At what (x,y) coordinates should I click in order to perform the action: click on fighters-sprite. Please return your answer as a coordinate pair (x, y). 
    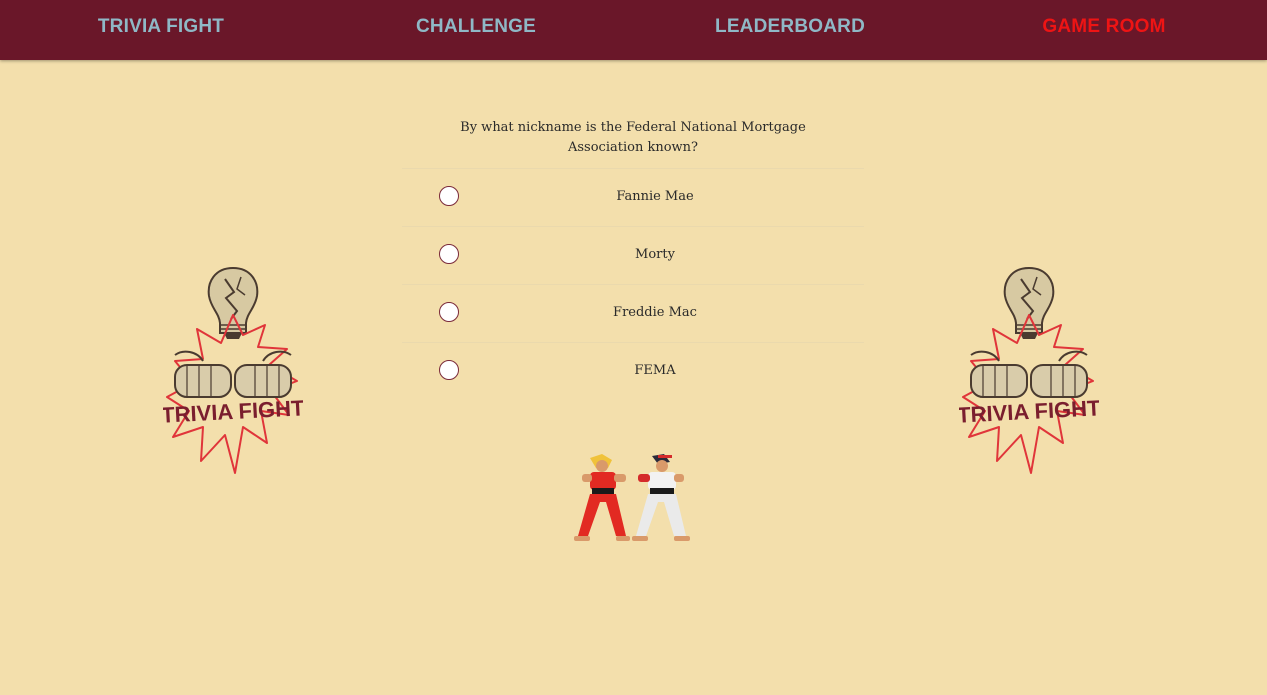
    Looking at the image, I should click on (632, 497).